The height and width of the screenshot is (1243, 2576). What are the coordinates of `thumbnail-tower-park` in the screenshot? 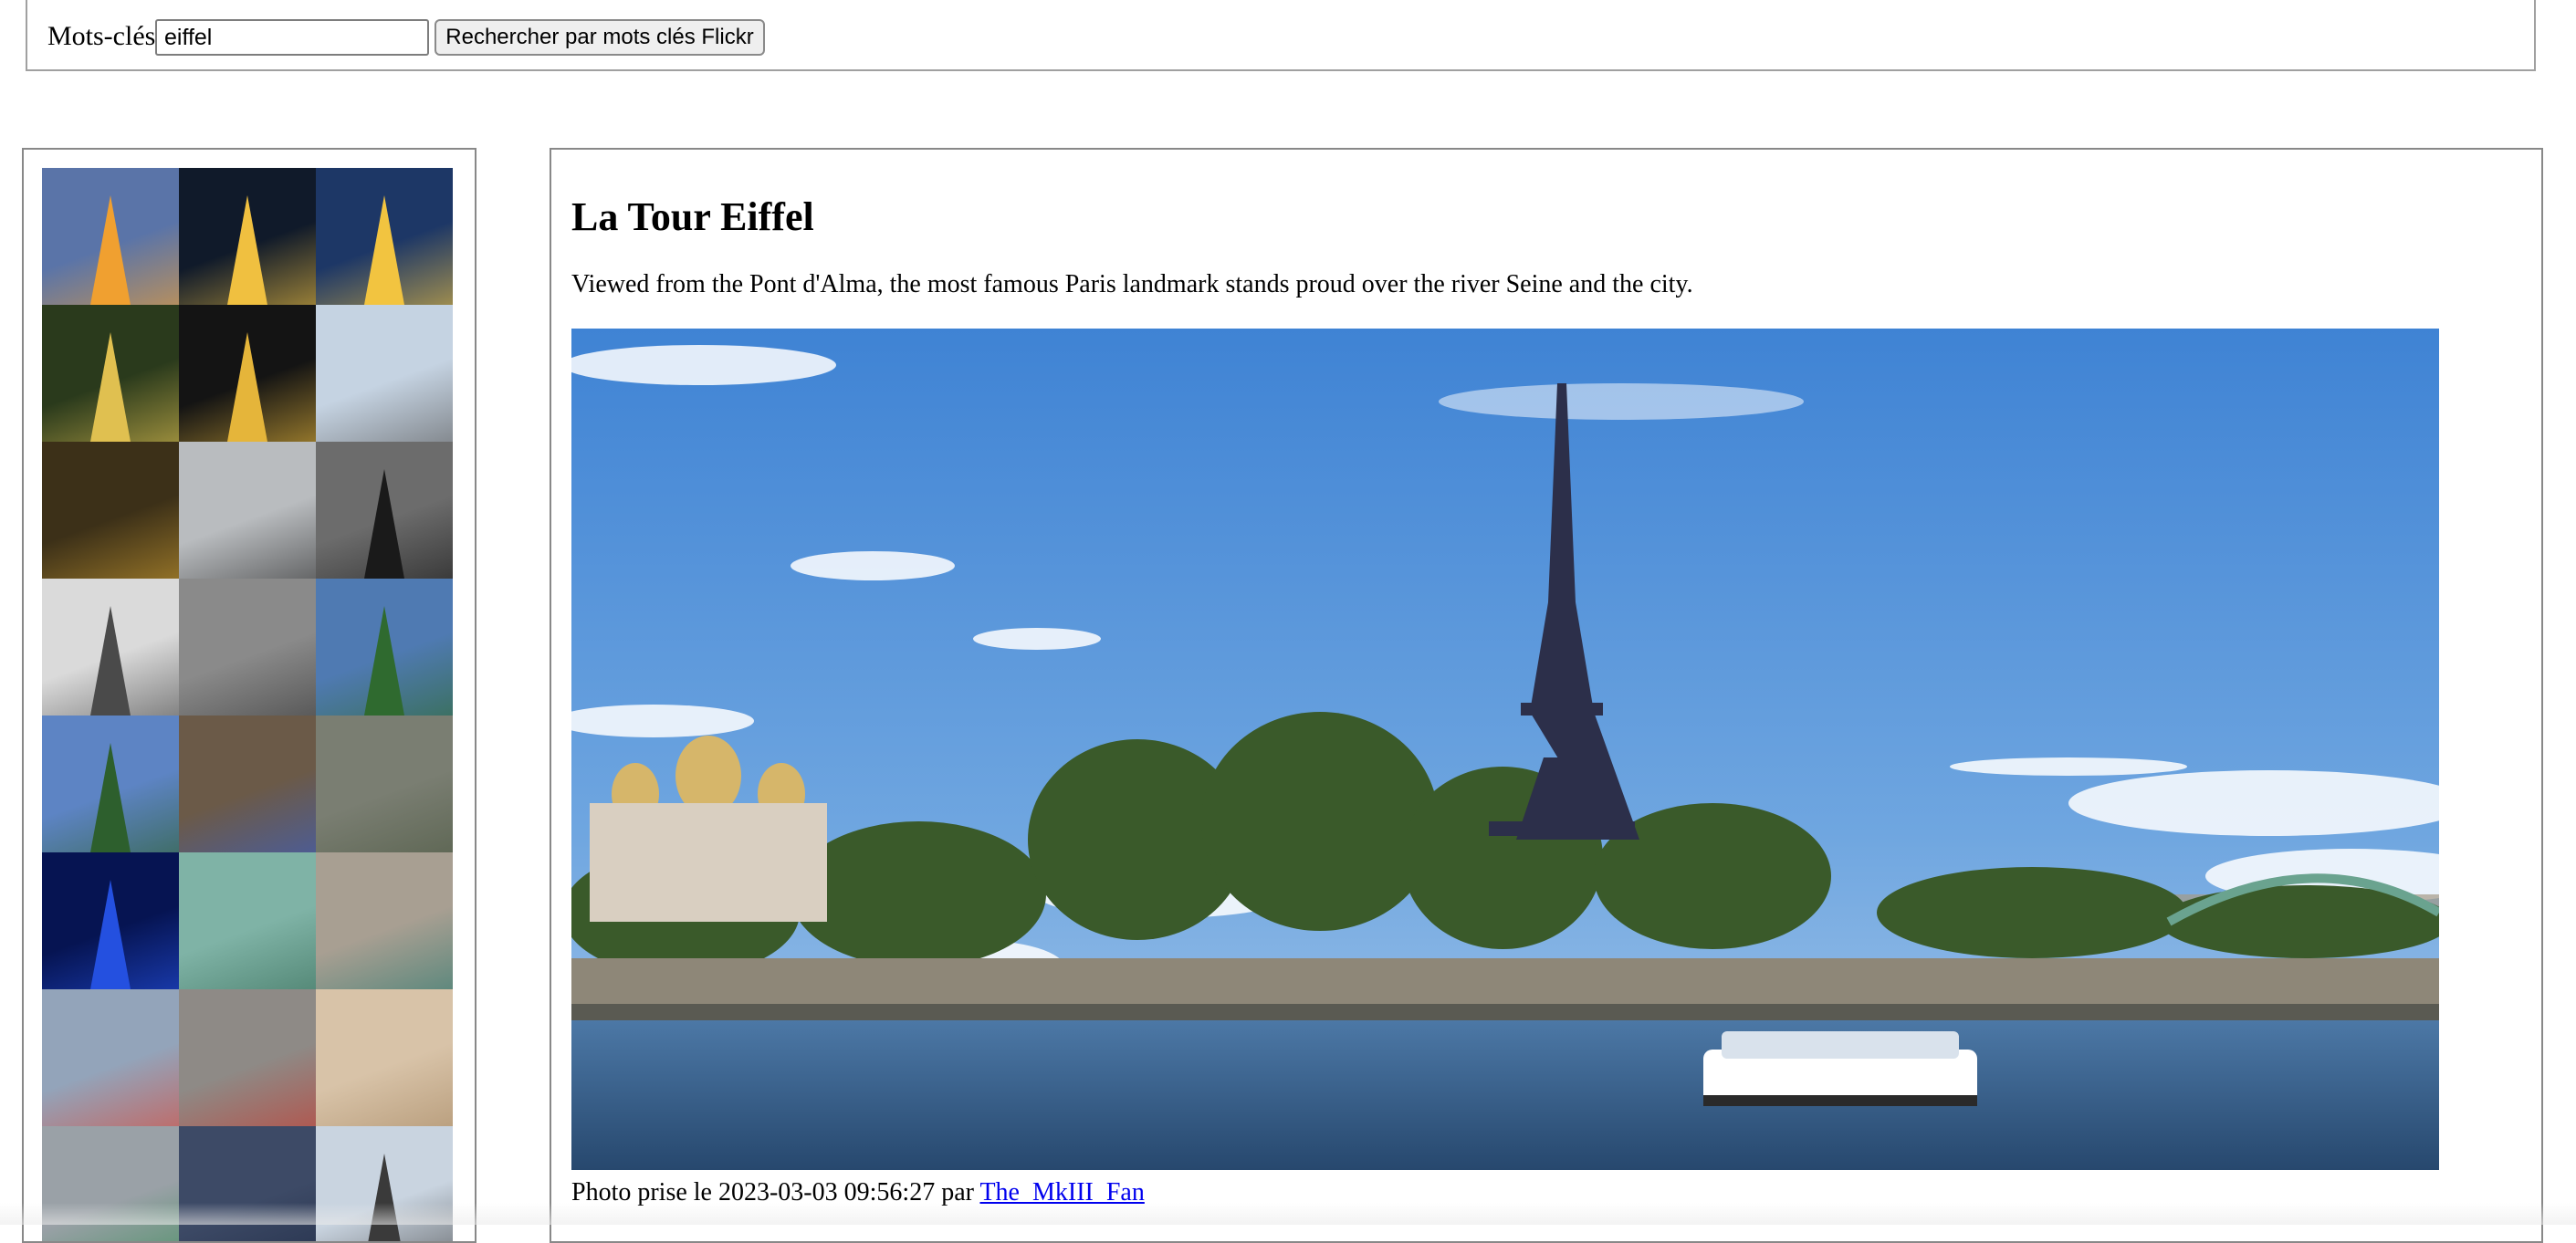 It's located at (111, 784).